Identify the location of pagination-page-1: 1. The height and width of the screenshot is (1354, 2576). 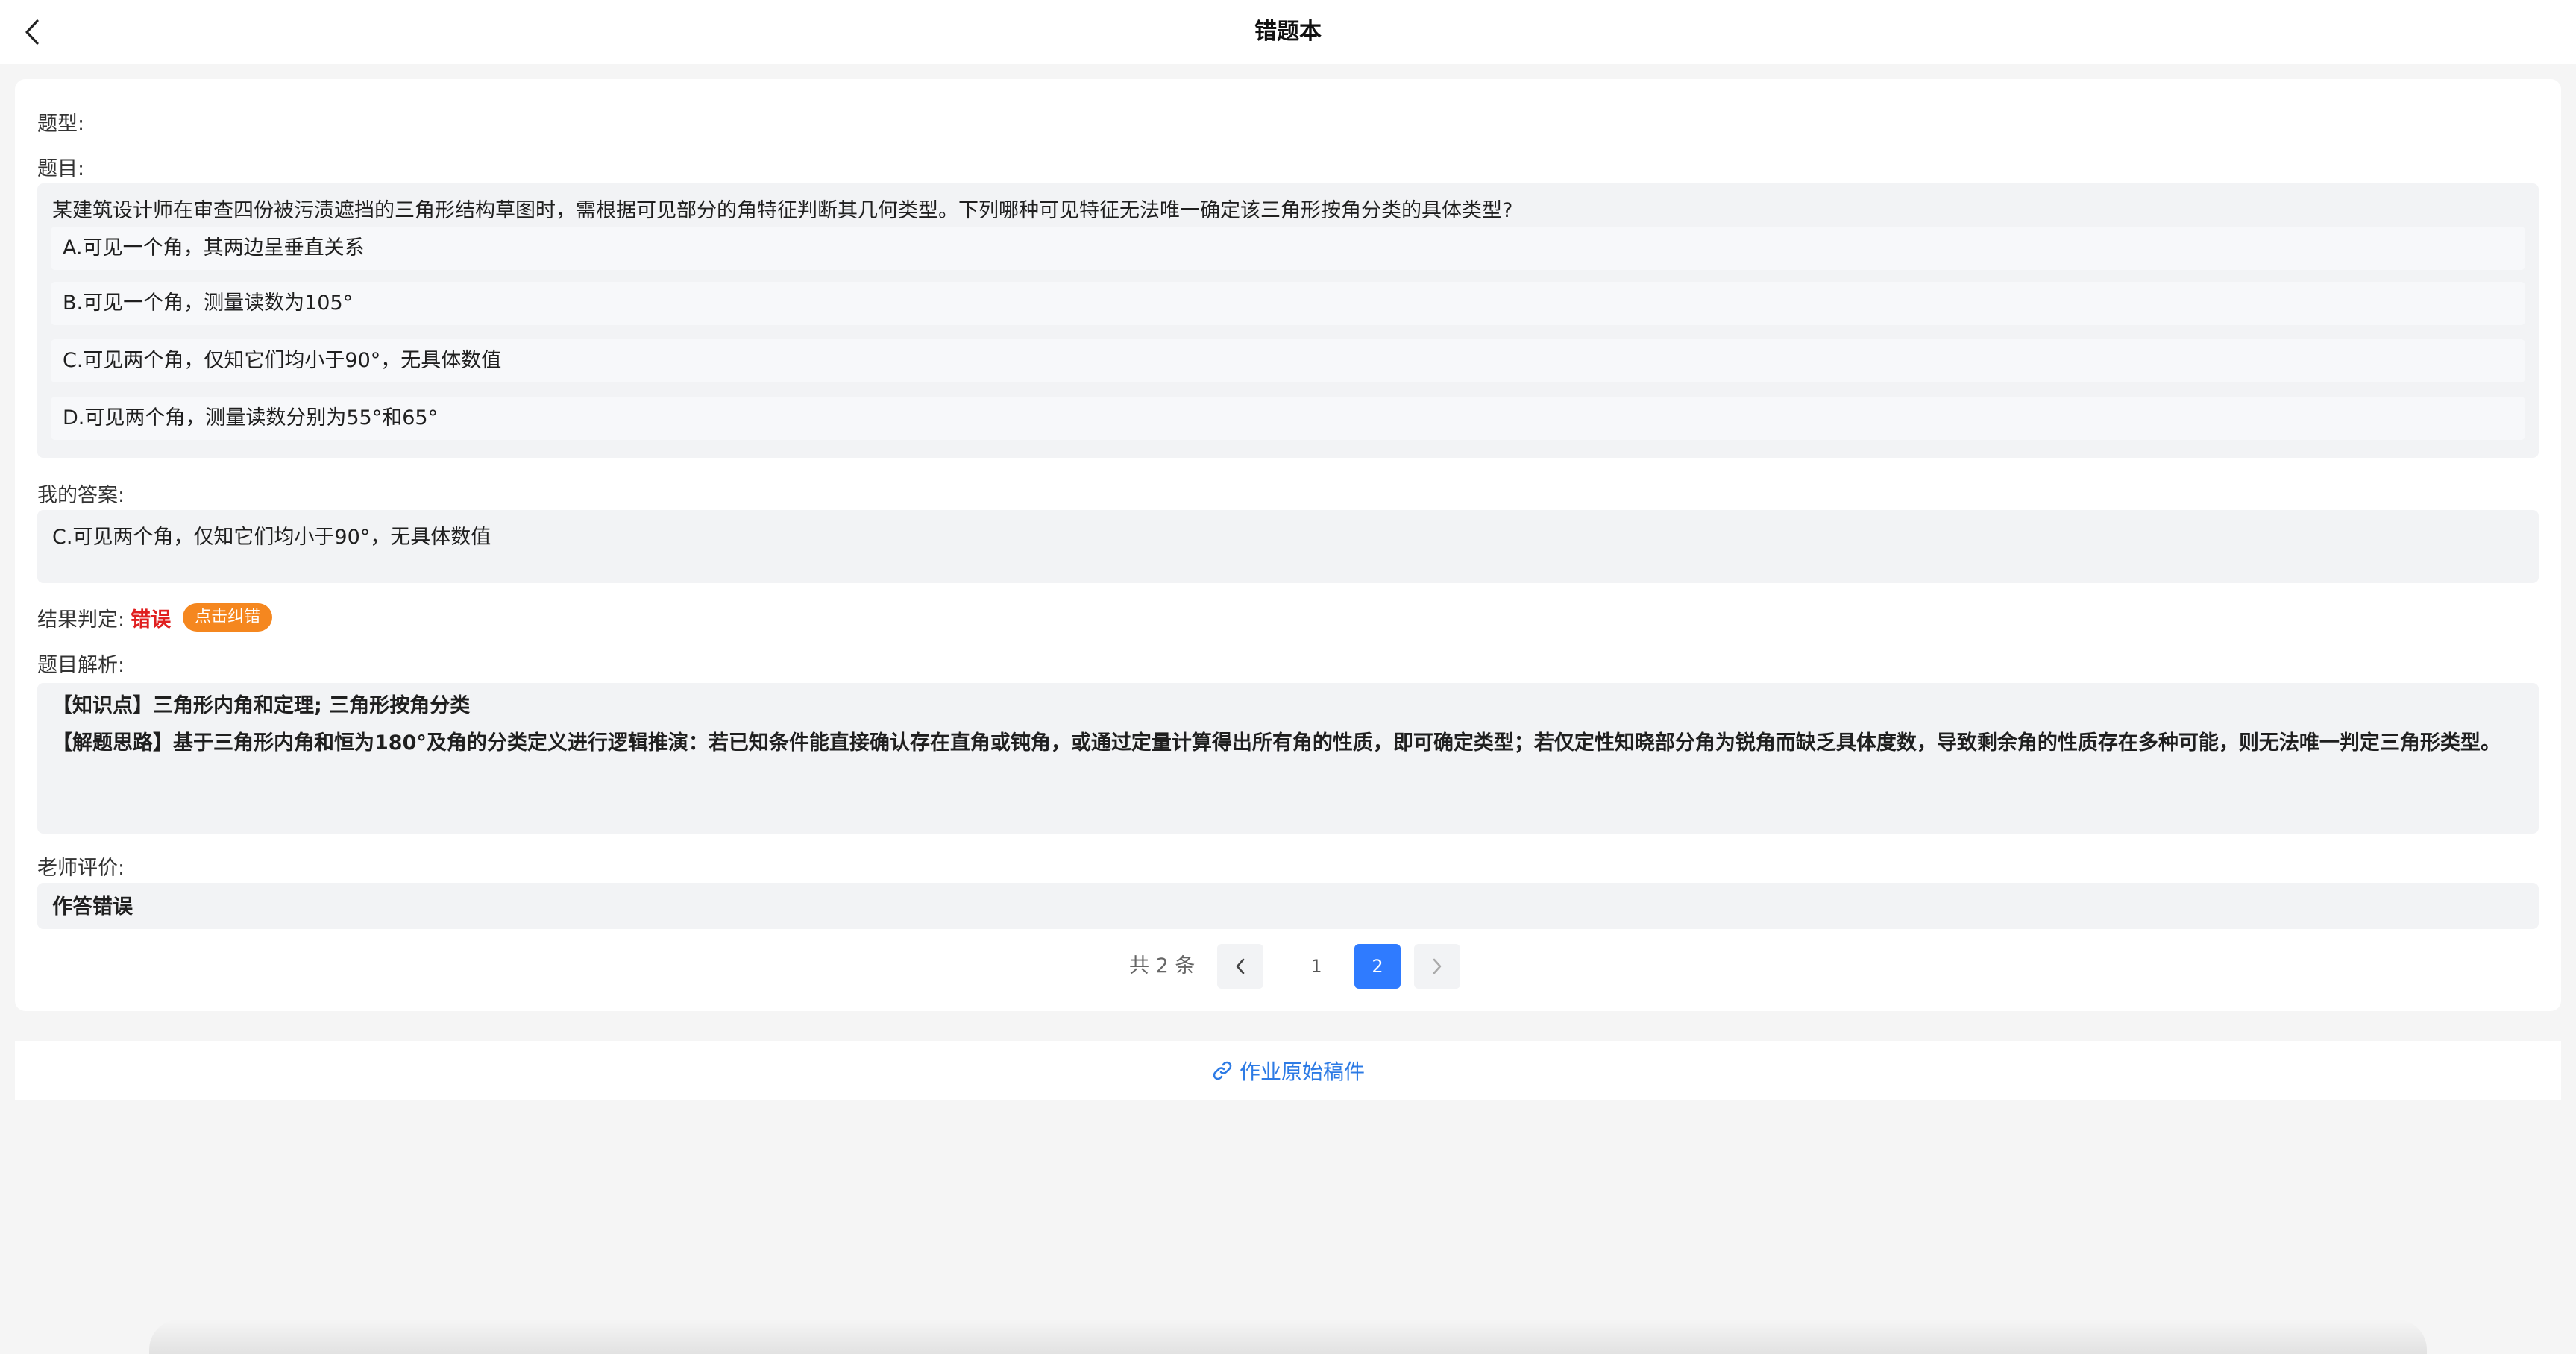
(1316, 966).